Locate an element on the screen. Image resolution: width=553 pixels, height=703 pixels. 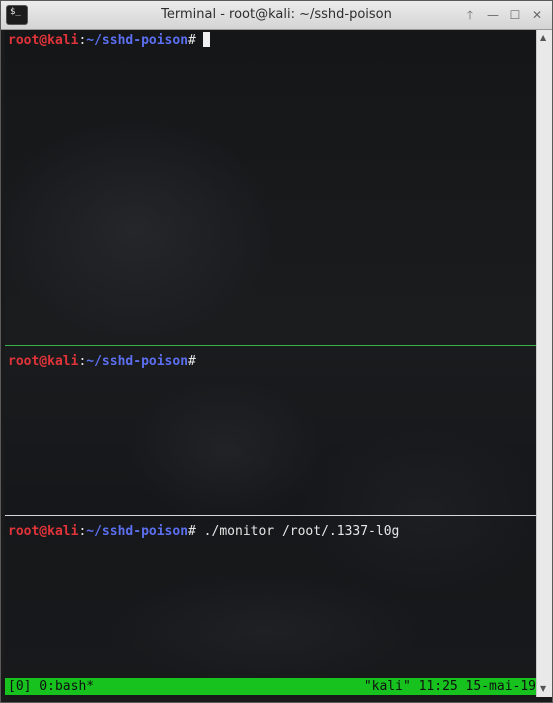
tmux-status-bar: [0] 0:bash* "kali" 11:25 15-mai-19 is located at coordinates (270, 686).